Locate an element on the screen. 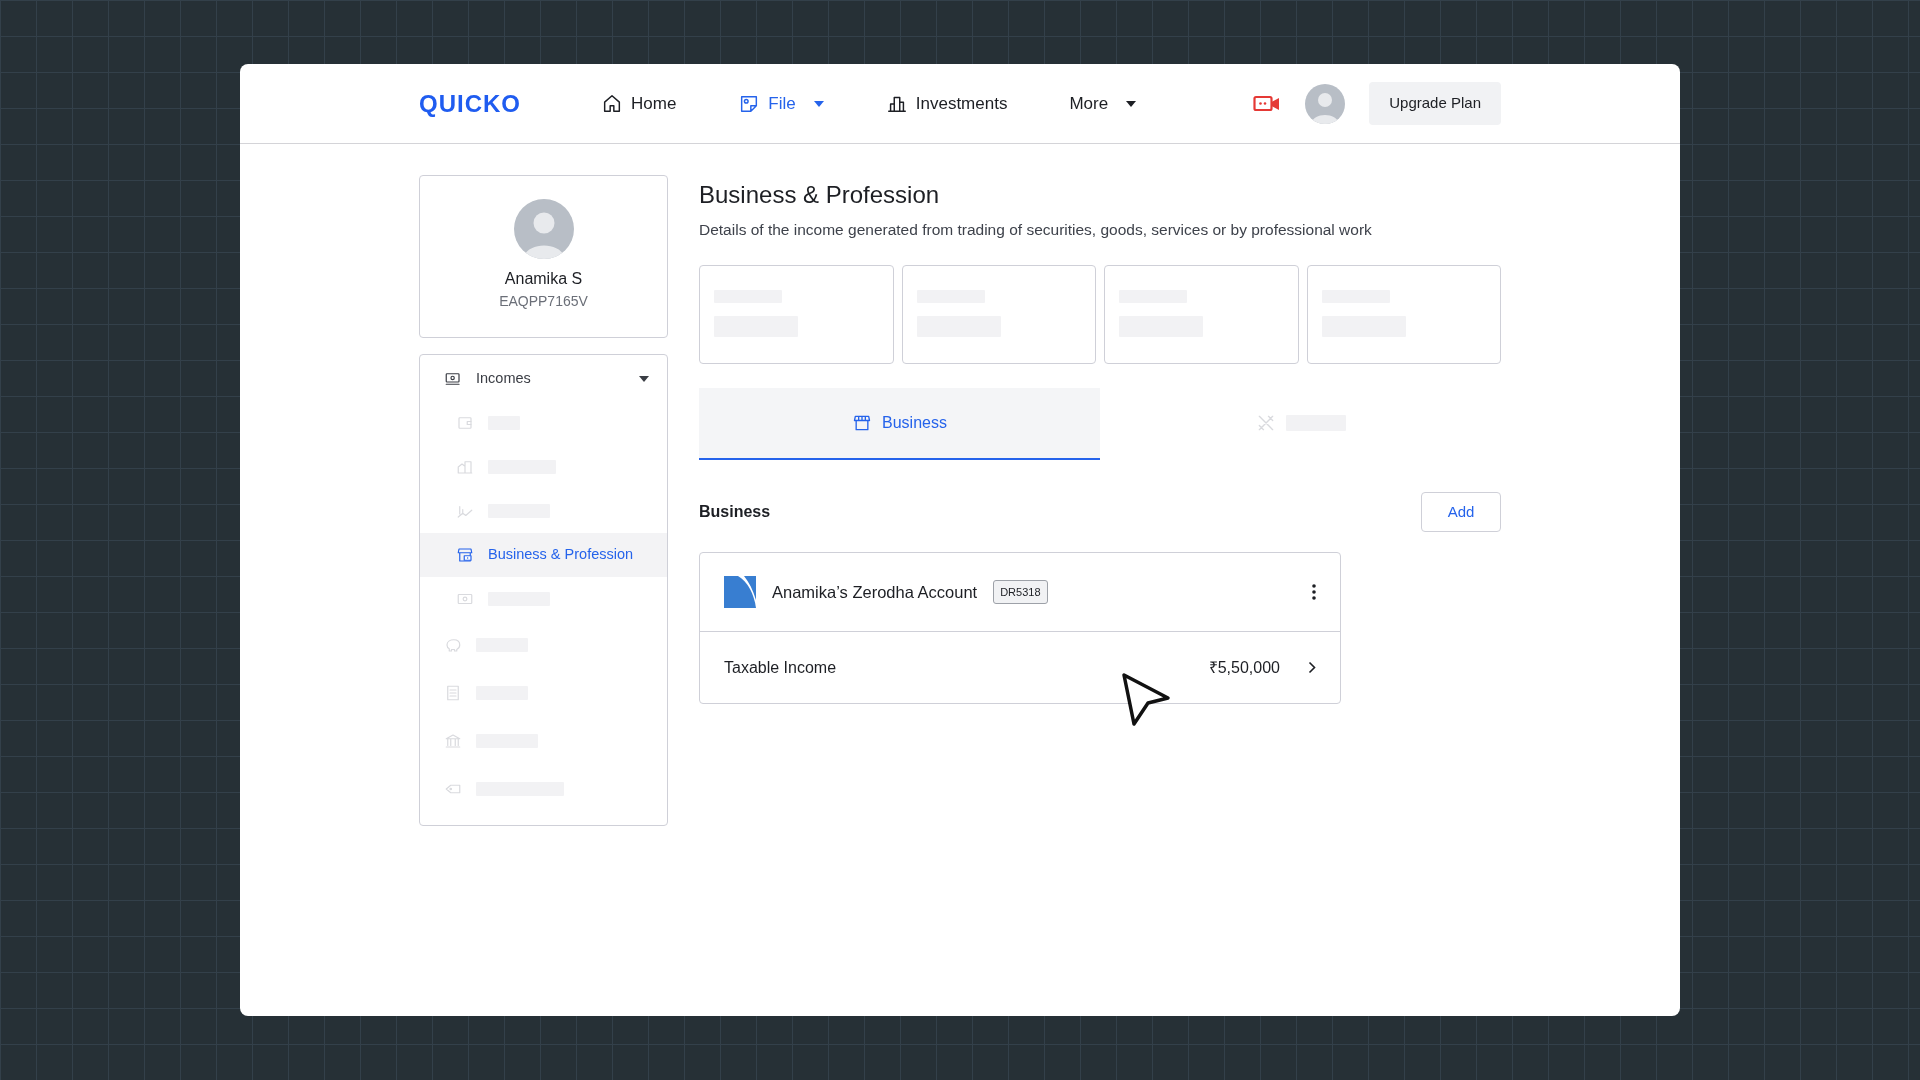 This screenshot has width=1920, height=1080. page-title: Business & Profession is located at coordinates (820, 195).